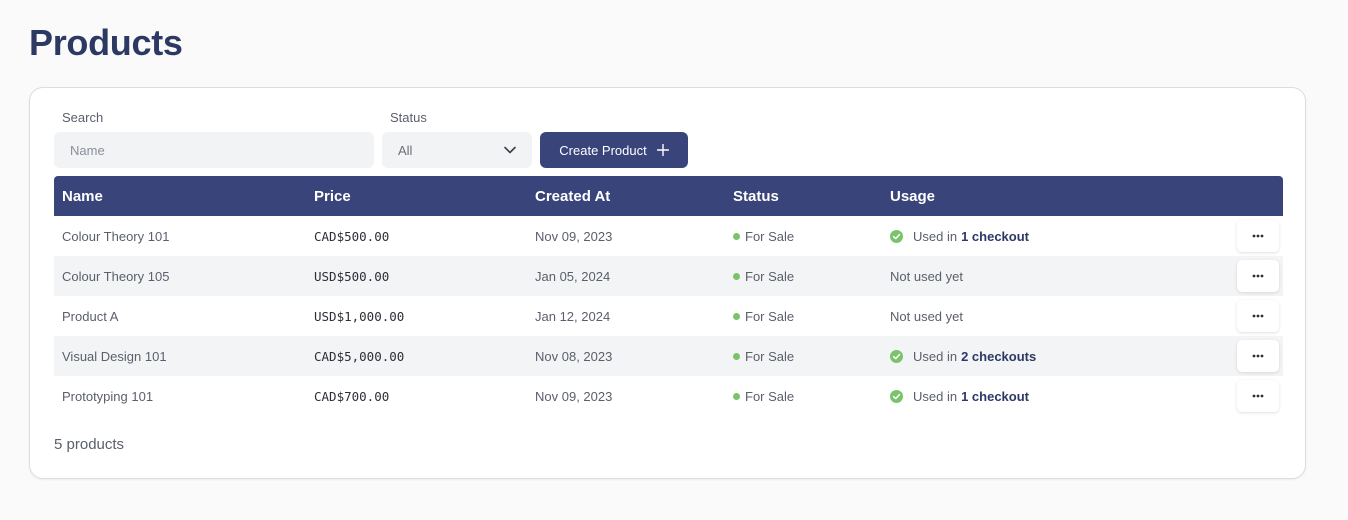  Describe the element at coordinates (352, 236) in the screenshot. I see `product-price: CAD$500.00` at that location.